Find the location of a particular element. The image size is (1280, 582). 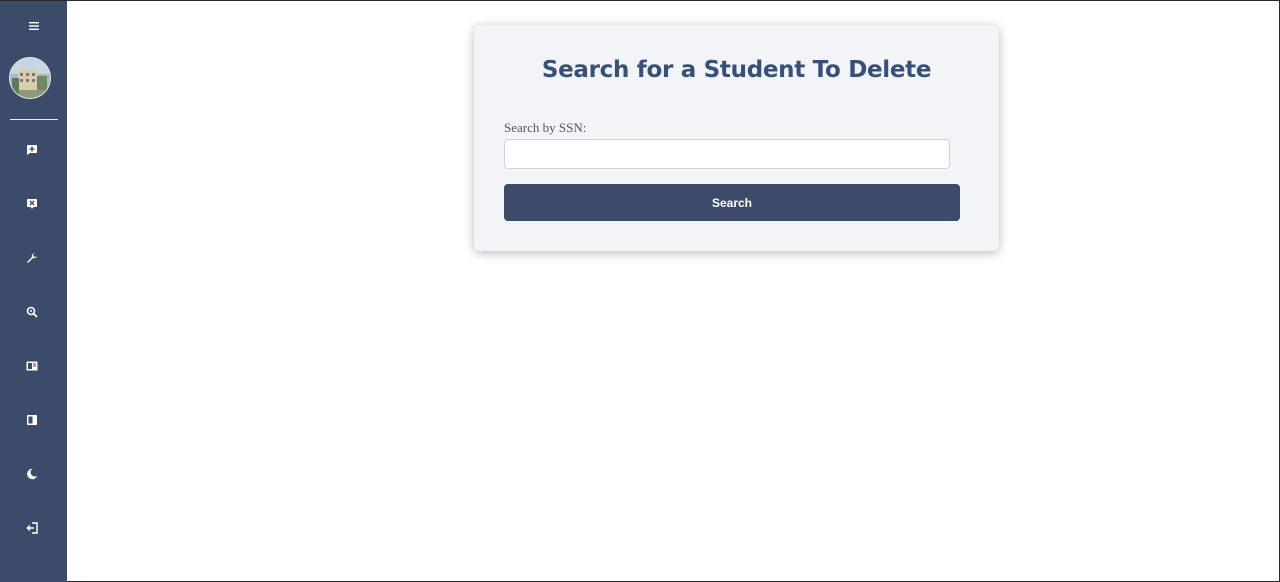

nav-update-student is located at coordinates (32, 258).